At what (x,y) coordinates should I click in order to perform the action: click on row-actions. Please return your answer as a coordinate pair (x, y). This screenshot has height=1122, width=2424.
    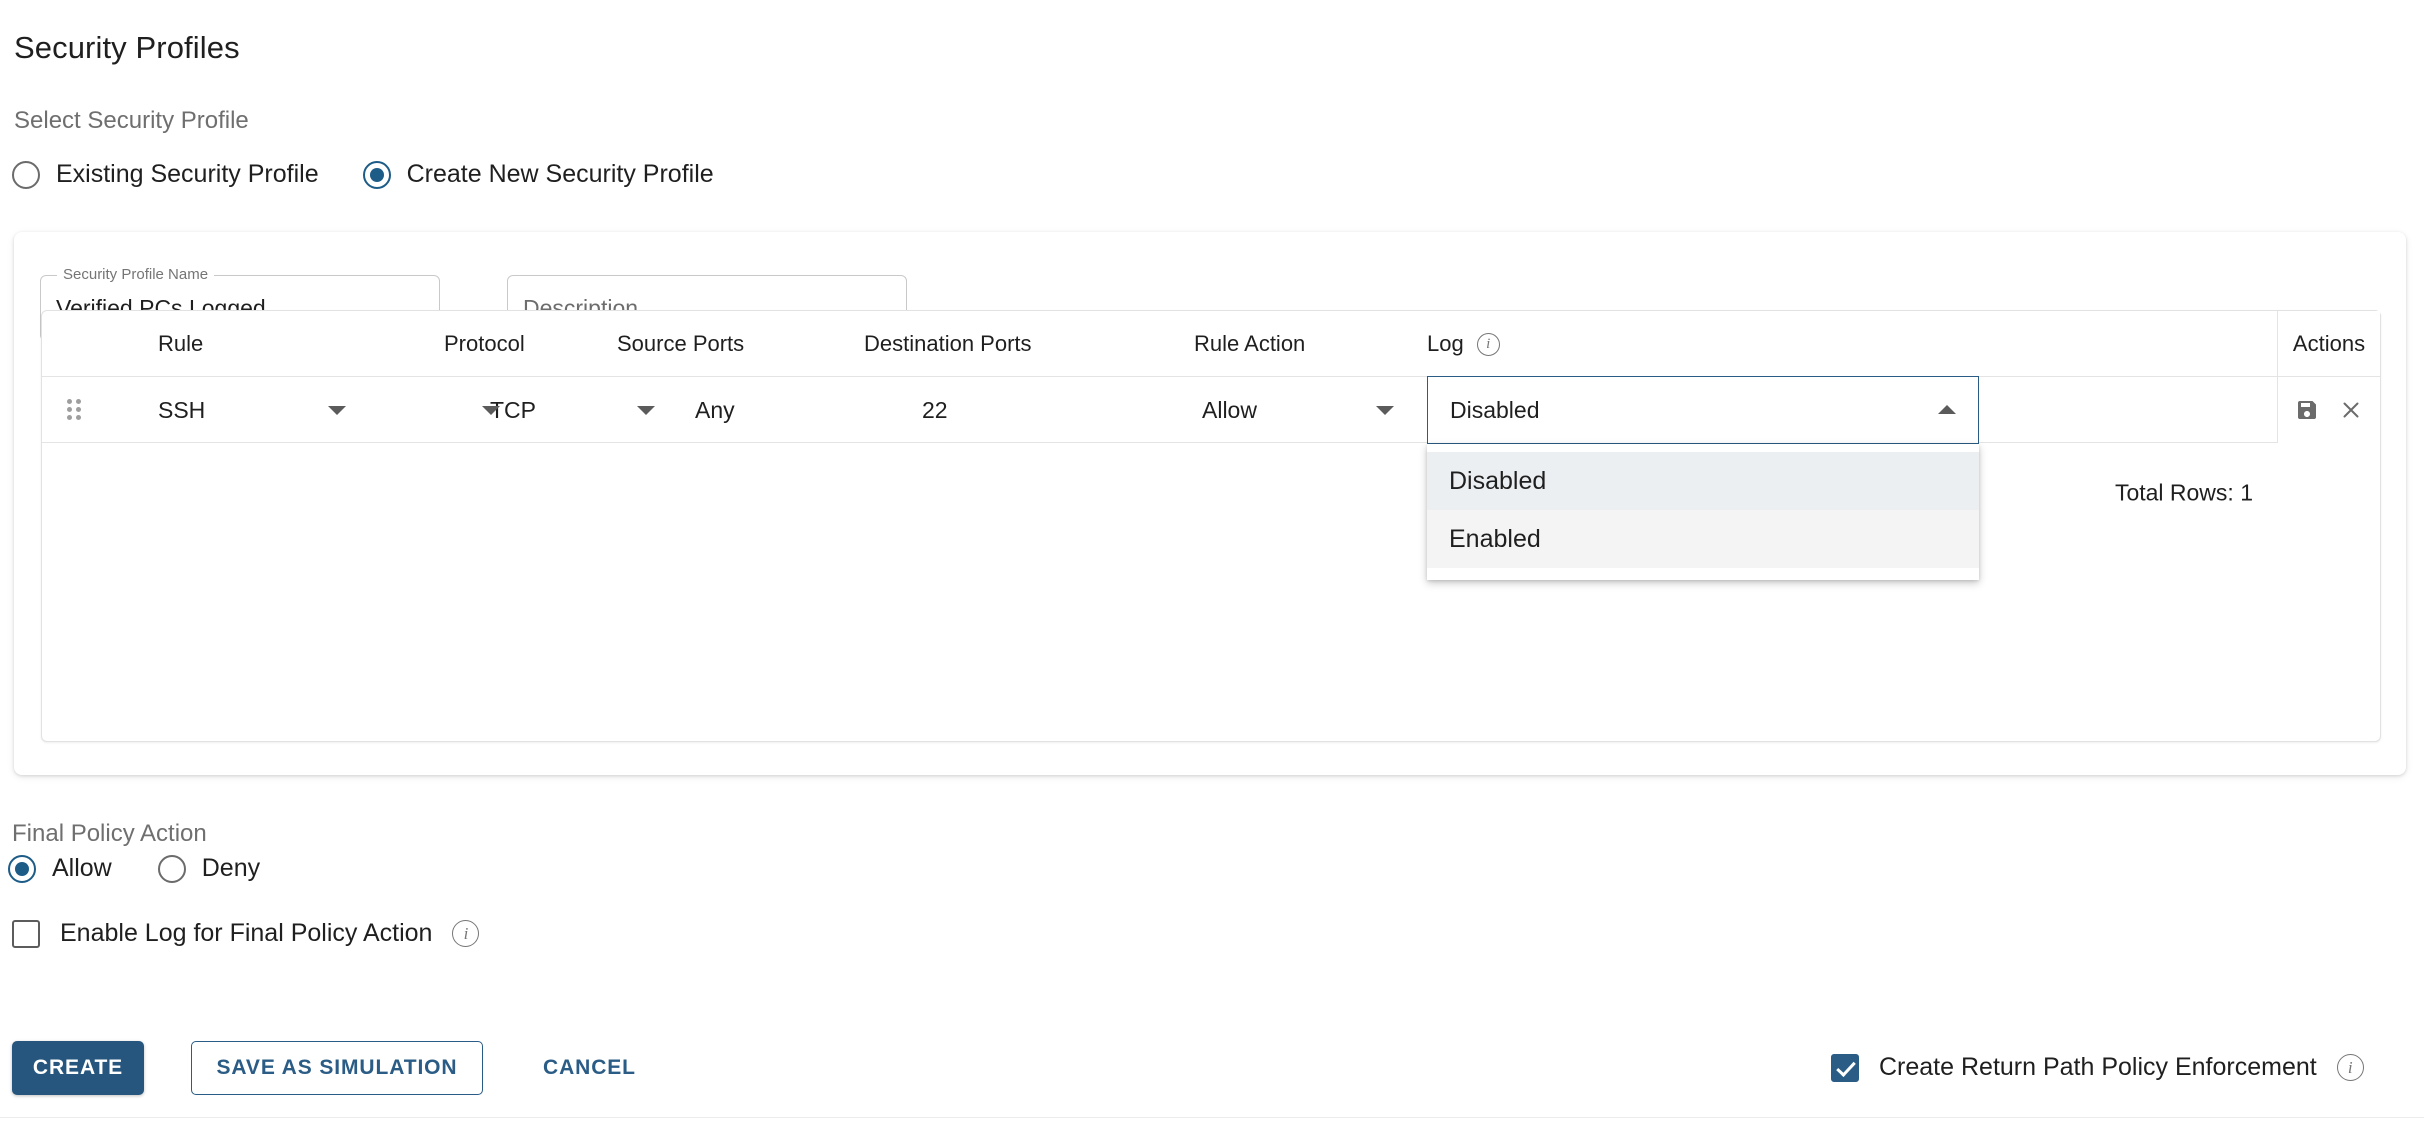
    Looking at the image, I should click on (2329, 410).